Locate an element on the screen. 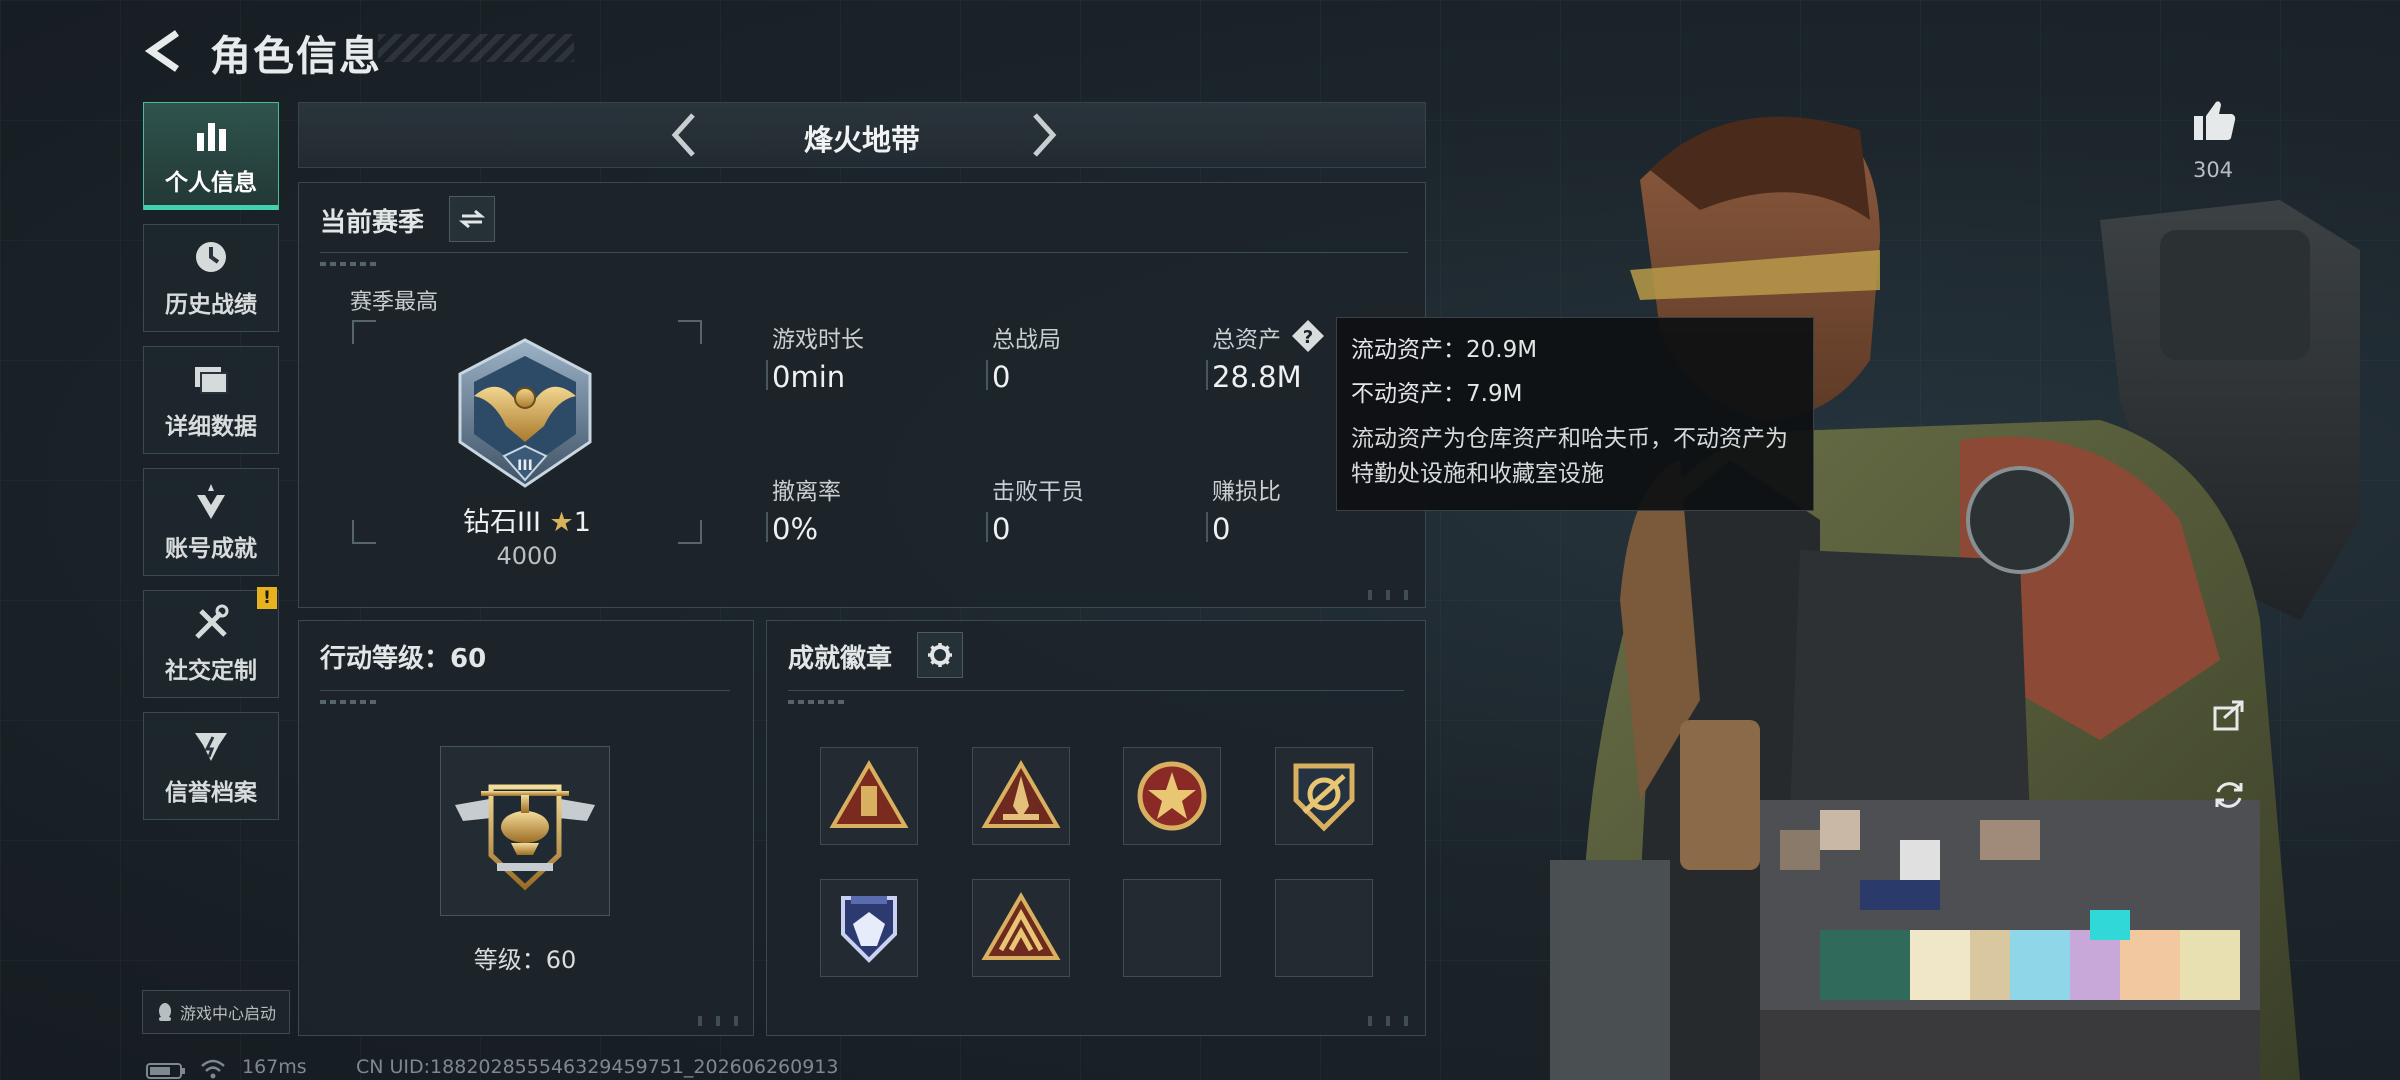 The image size is (2400, 1080). mode-title: 烽火地带 is located at coordinates (861, 140).